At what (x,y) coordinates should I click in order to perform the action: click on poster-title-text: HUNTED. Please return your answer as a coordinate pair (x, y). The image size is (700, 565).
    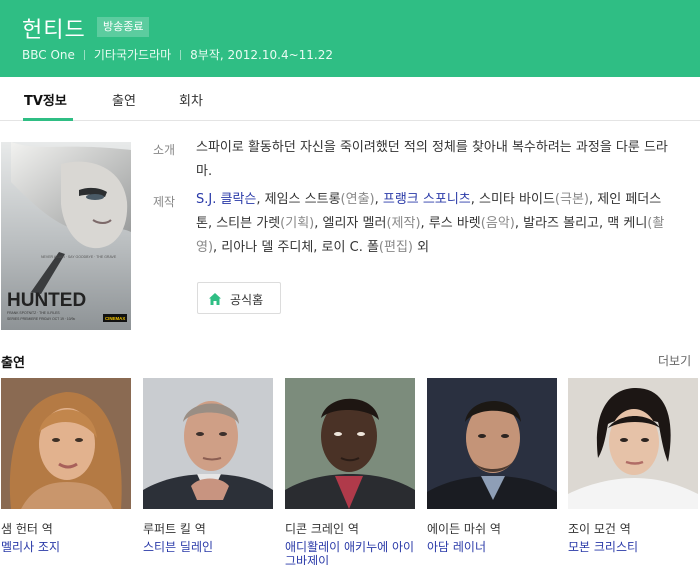
    Looking at the image, I should click on (46, 300).